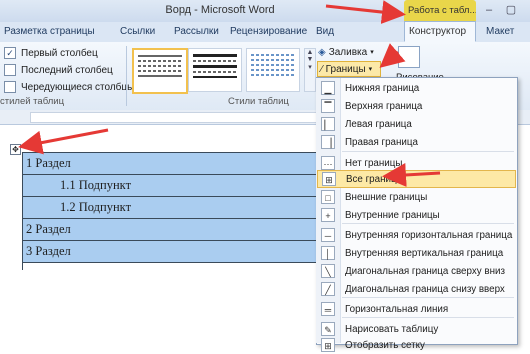  I want to click on tab-mailings: Рассылки, so click(196, 32).